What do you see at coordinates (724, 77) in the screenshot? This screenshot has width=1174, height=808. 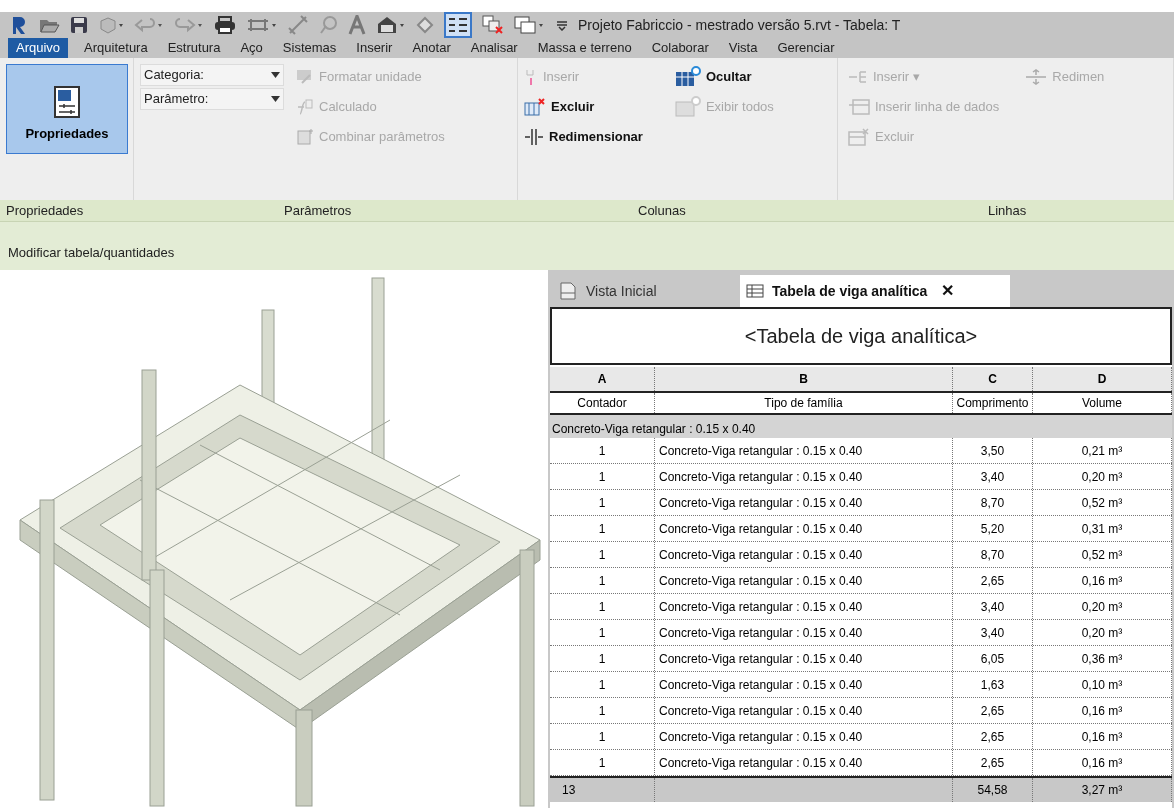 I see `ribbon-button: Ocultar` at bounding box center [724, 77].